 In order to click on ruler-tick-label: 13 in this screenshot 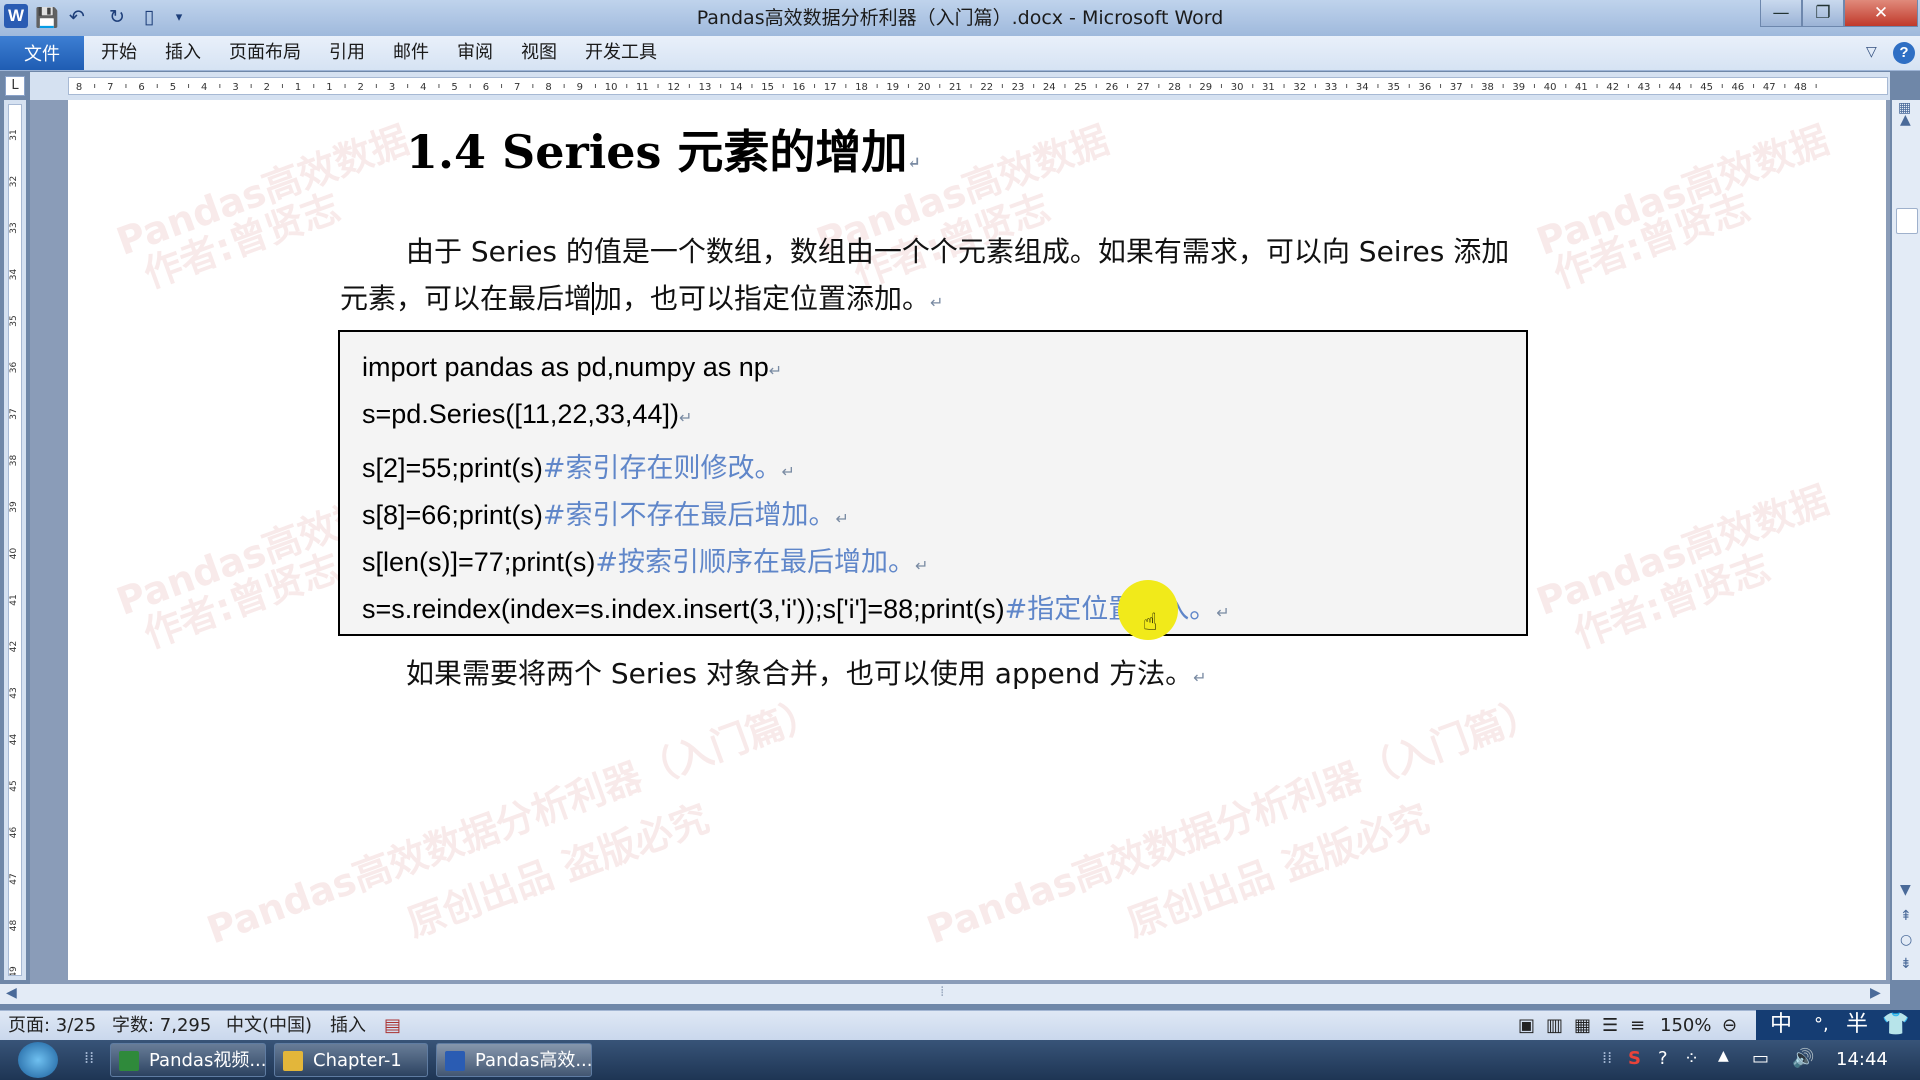, I will do `click(705, 87)`.